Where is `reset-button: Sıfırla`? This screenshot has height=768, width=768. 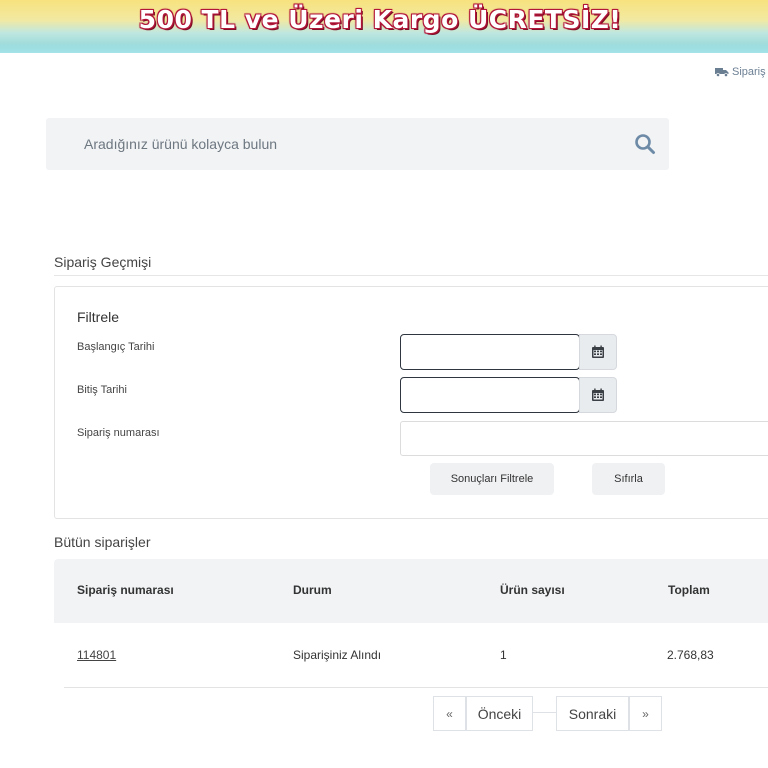
reset-button: Sıfırla is located at coordinates (628, 479).